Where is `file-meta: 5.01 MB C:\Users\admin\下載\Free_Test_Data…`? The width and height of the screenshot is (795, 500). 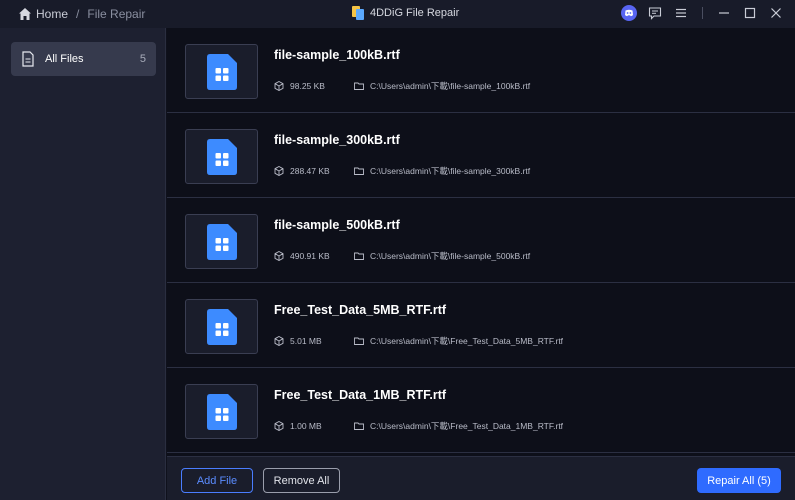
file-meta: 5.01 MB C:\Users\admin\下載\Free_Test_Data… is located at coordinates (418, 341).